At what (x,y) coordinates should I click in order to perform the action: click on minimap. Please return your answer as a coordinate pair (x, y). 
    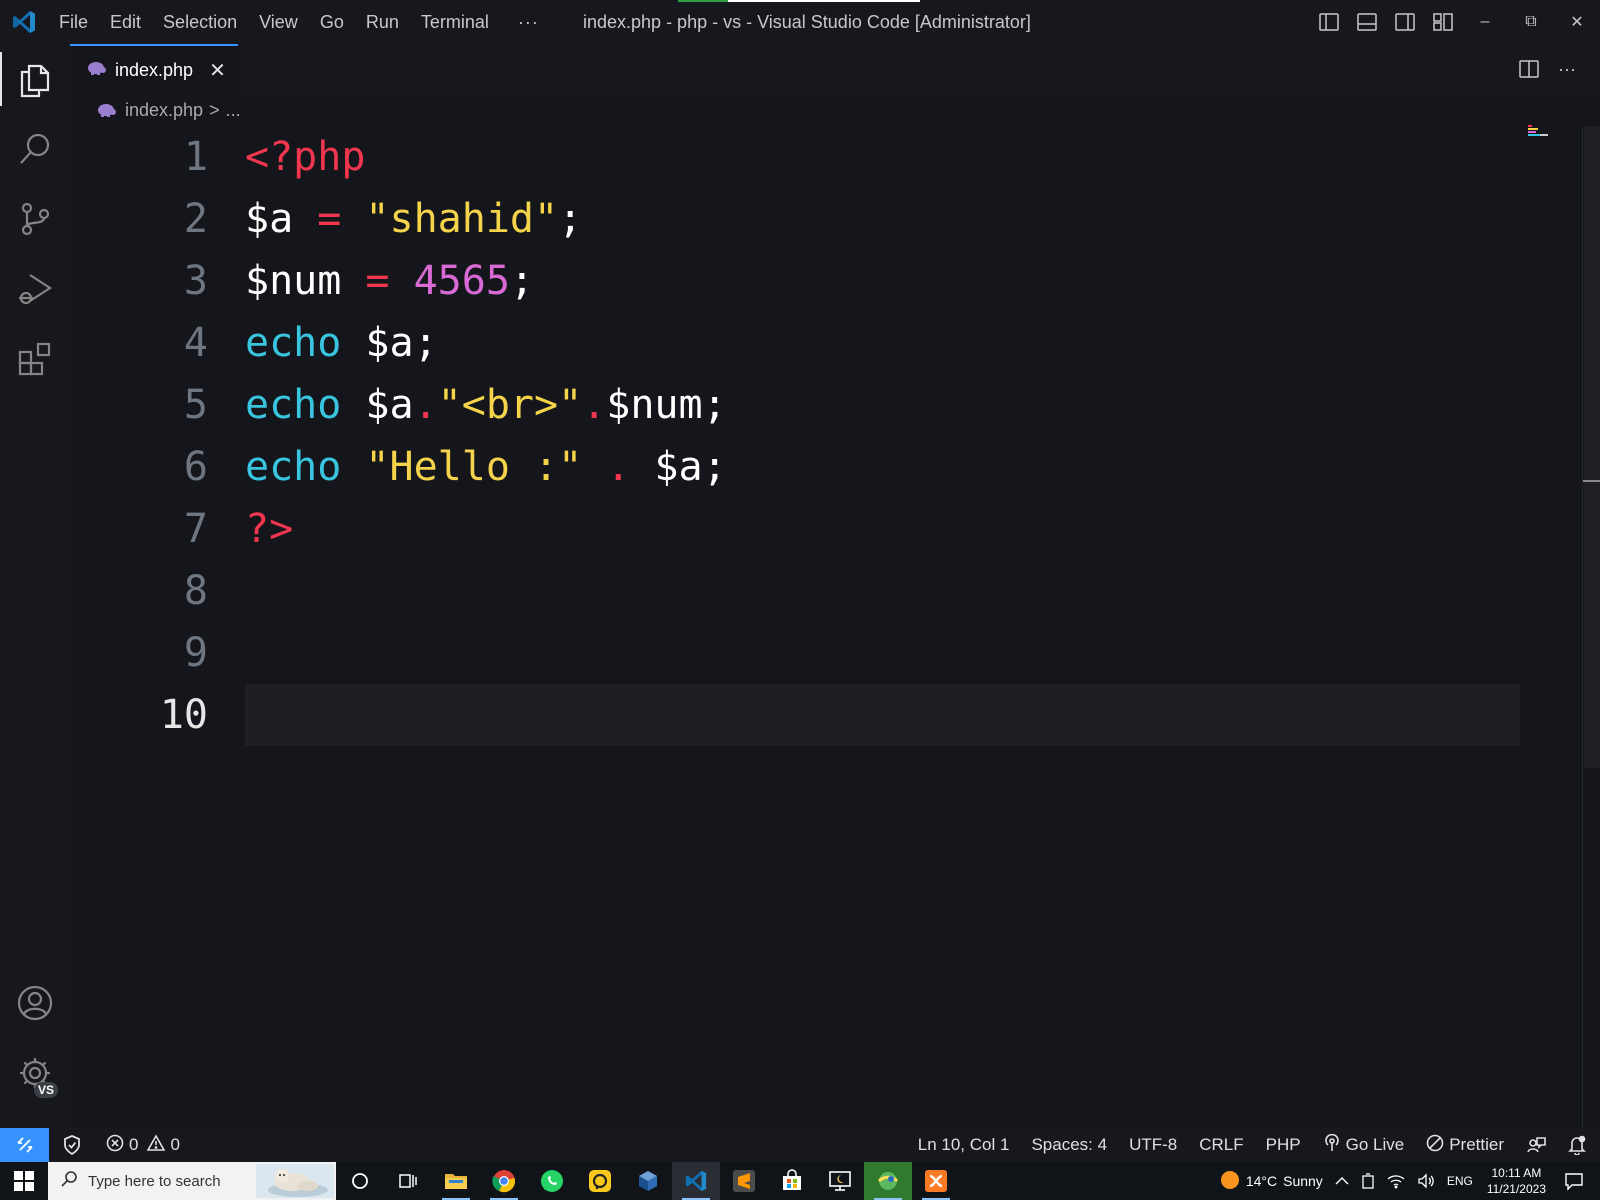
    Looking at the image, I should click on (1539, 131).